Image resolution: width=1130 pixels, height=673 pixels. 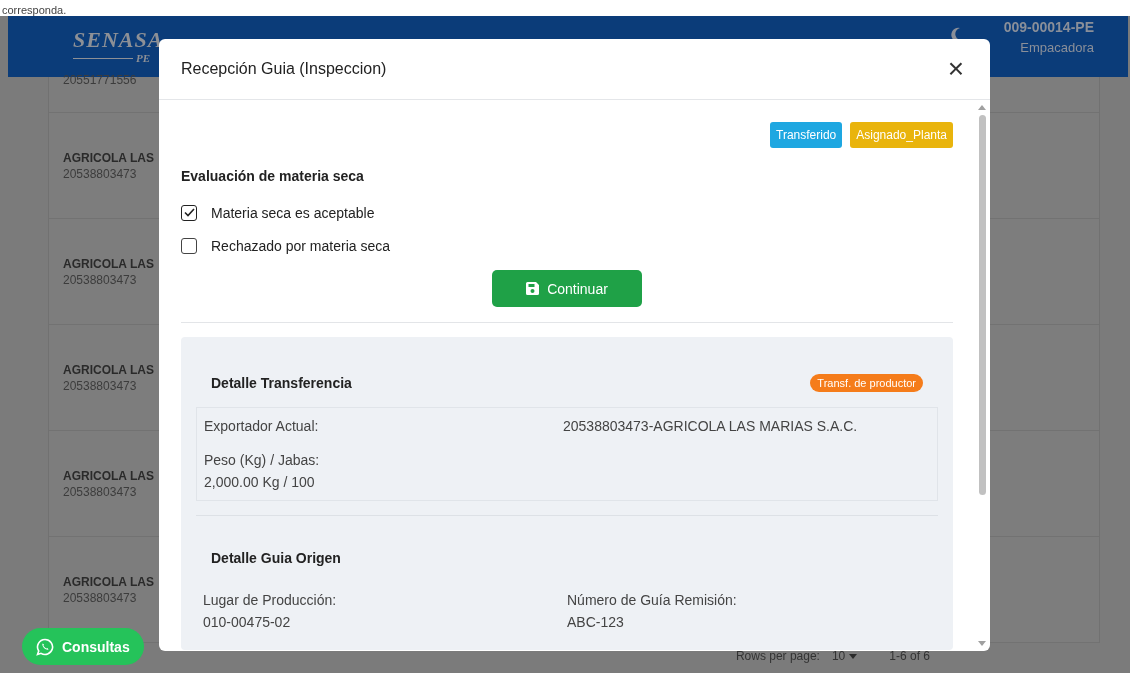 What do you see at coordinates (901, 135) in the screenshot?
I see `status-badge: Asignado_Planta` at bounding box center [901, 135].